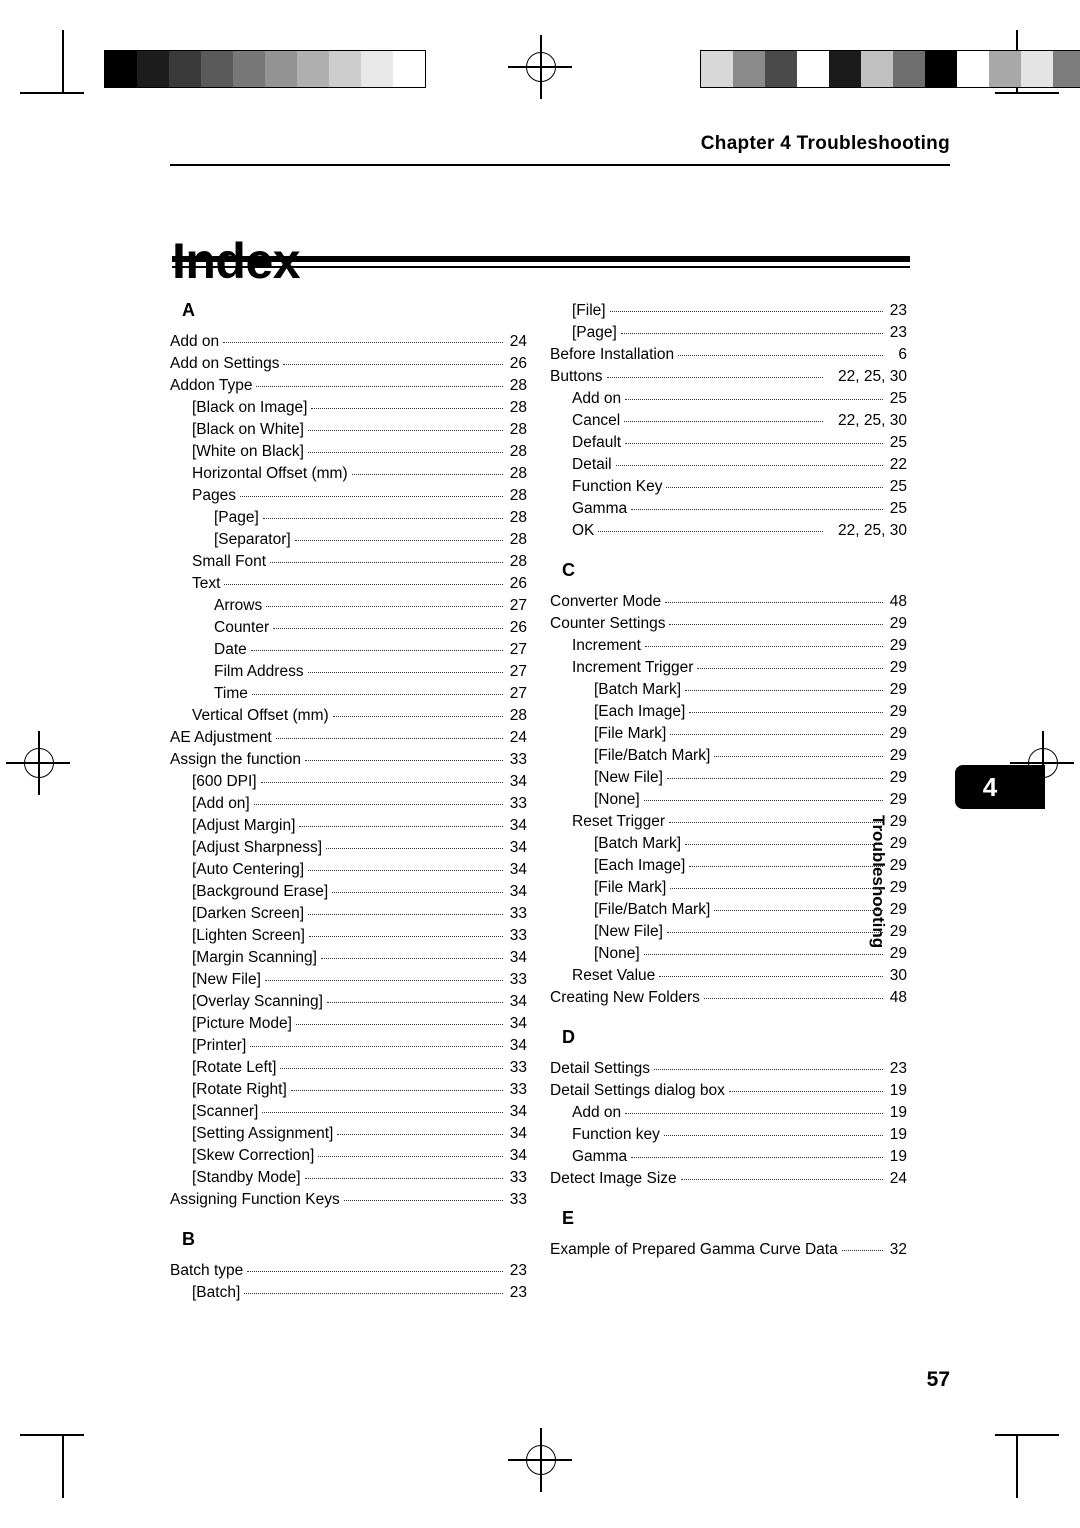 This screenshot has width=1080, height=1528. What do you see at coordinates (63, 62) in the screenshot?
I see `crop-mark-top-left-vertical` at bounding box center [63, 62].